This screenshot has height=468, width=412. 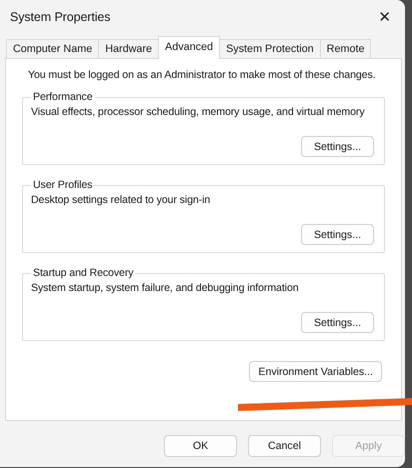 I want to click on group-title: Startup and Recovery, so click(x=83, y=273).